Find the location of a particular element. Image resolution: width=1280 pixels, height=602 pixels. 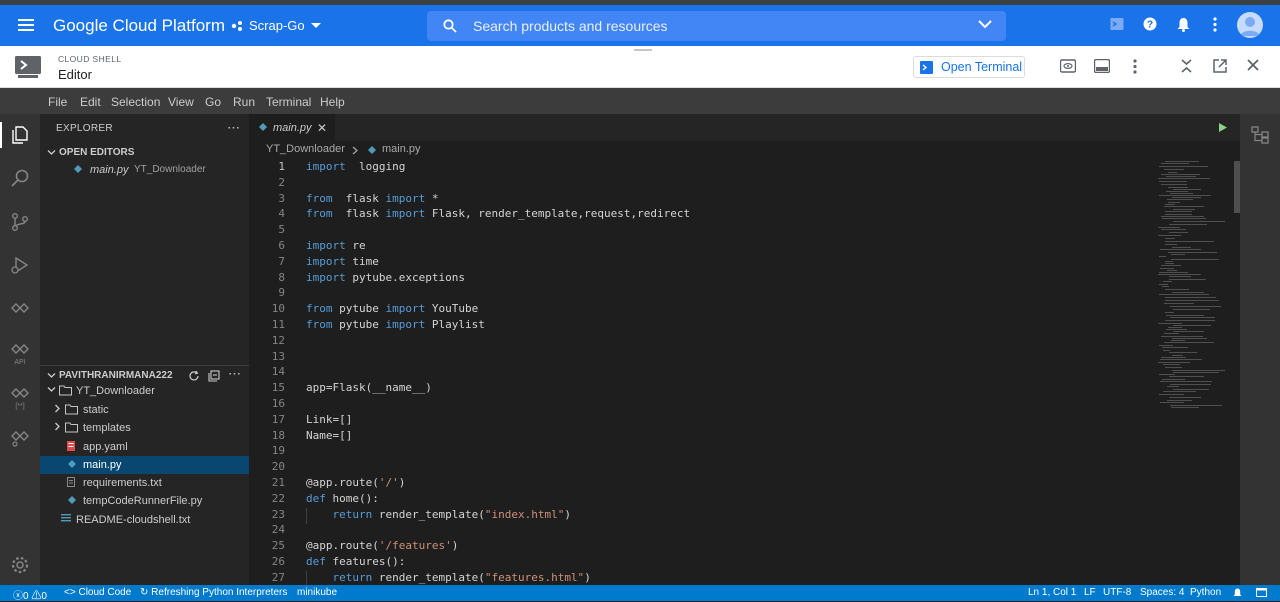

menu-terminal: Terminal is located at coordinates (288, 102).